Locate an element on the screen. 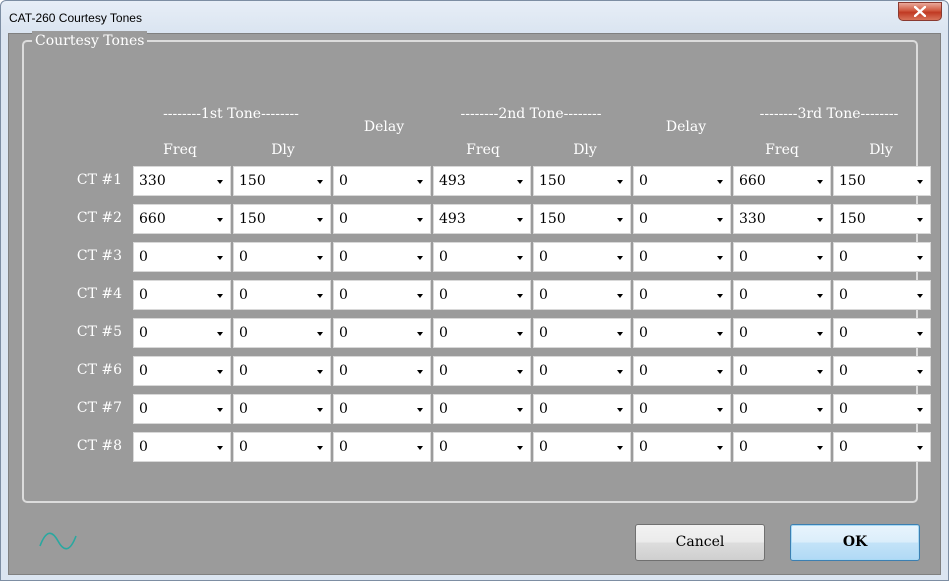 This screenshot has width=949, height=581. ct1-freq2-combo: 493 is located at coordinates (482, 181).